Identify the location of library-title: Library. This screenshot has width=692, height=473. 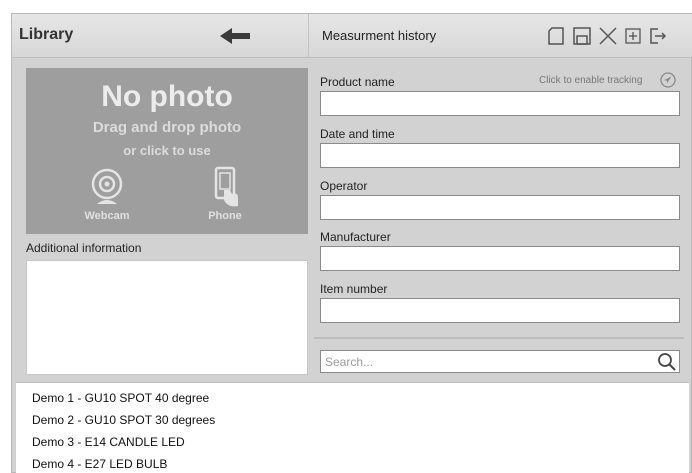
(46, 34).